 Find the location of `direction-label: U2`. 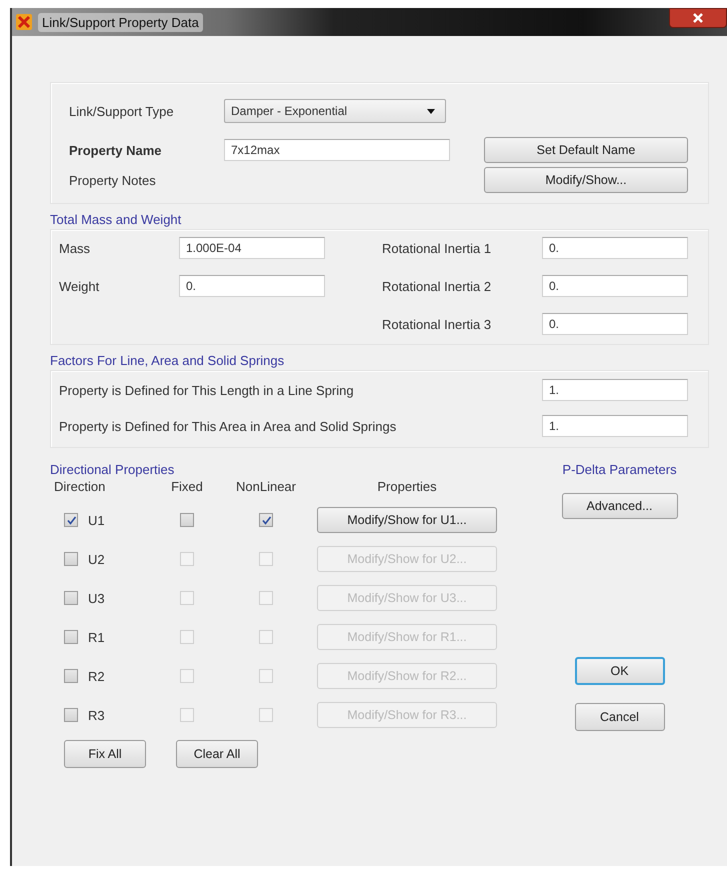

direction-label: U2 is located at coordinates (96, 559).